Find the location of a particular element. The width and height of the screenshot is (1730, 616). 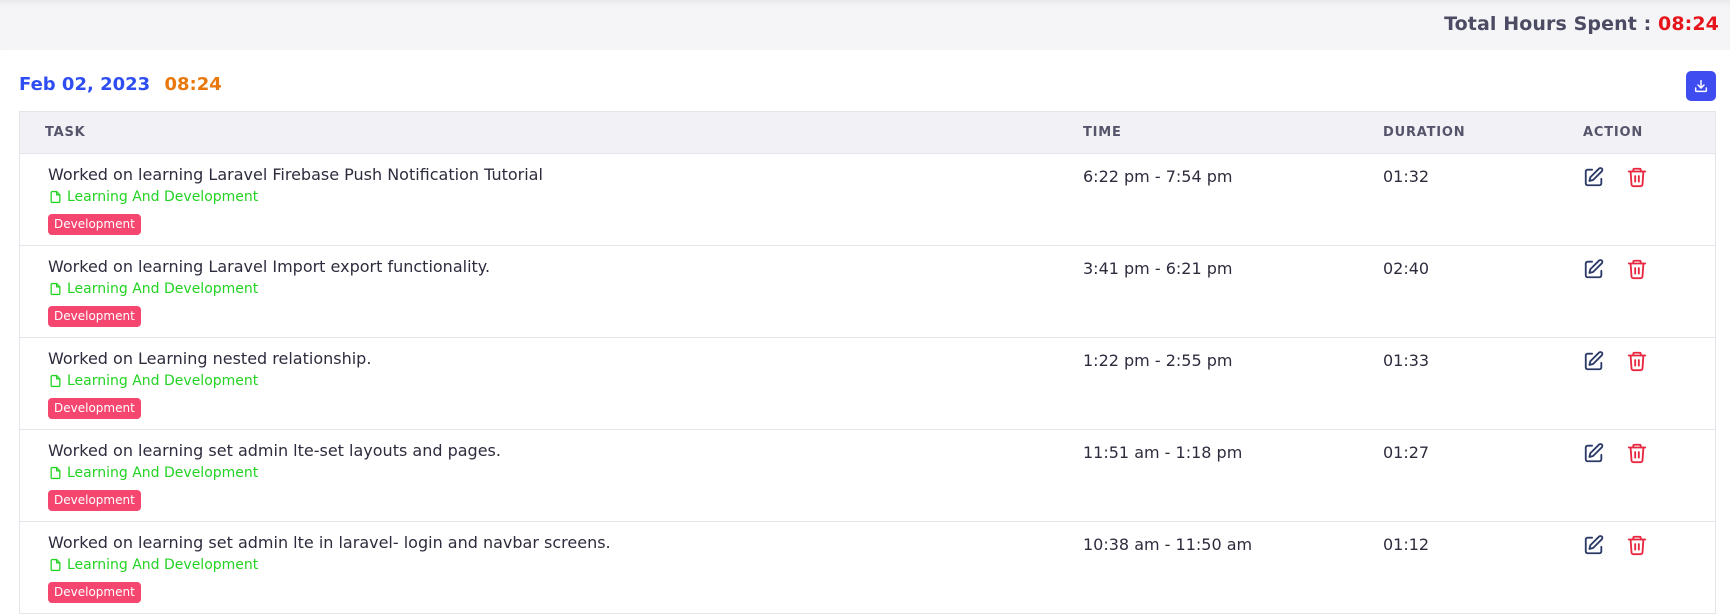

column-header-task: TASK is located at coordinates (65, 132).